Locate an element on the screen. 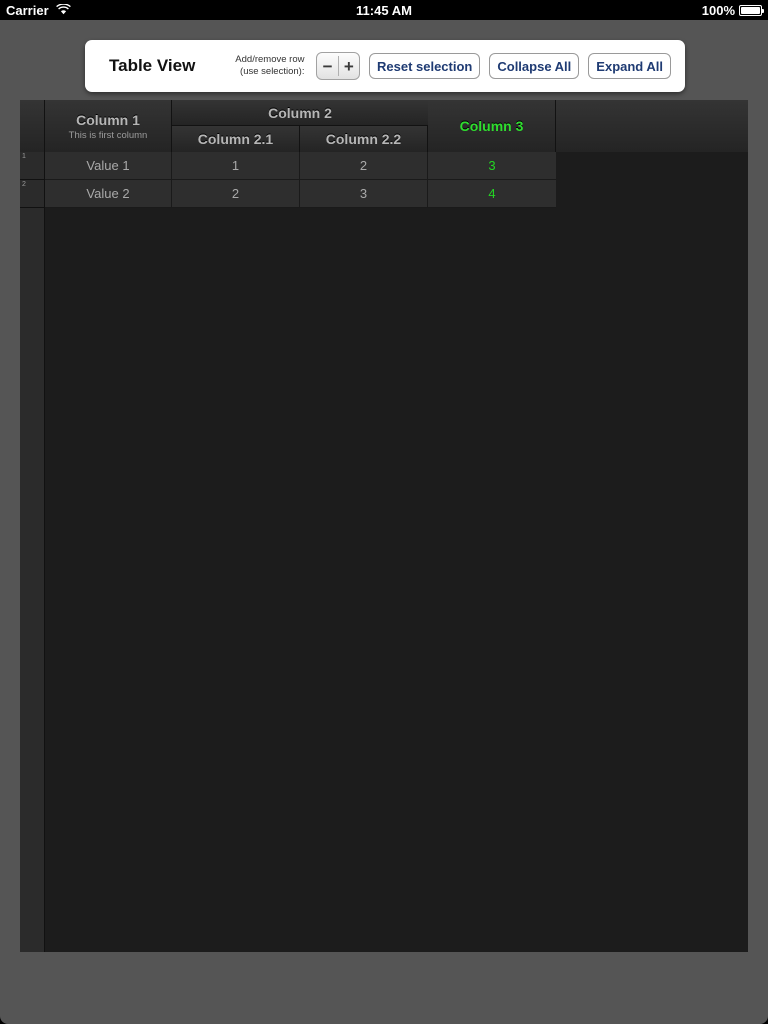 This screenshot has height=1024, width=768. stepper-plus-button: + is located at coordinates (349, 66).